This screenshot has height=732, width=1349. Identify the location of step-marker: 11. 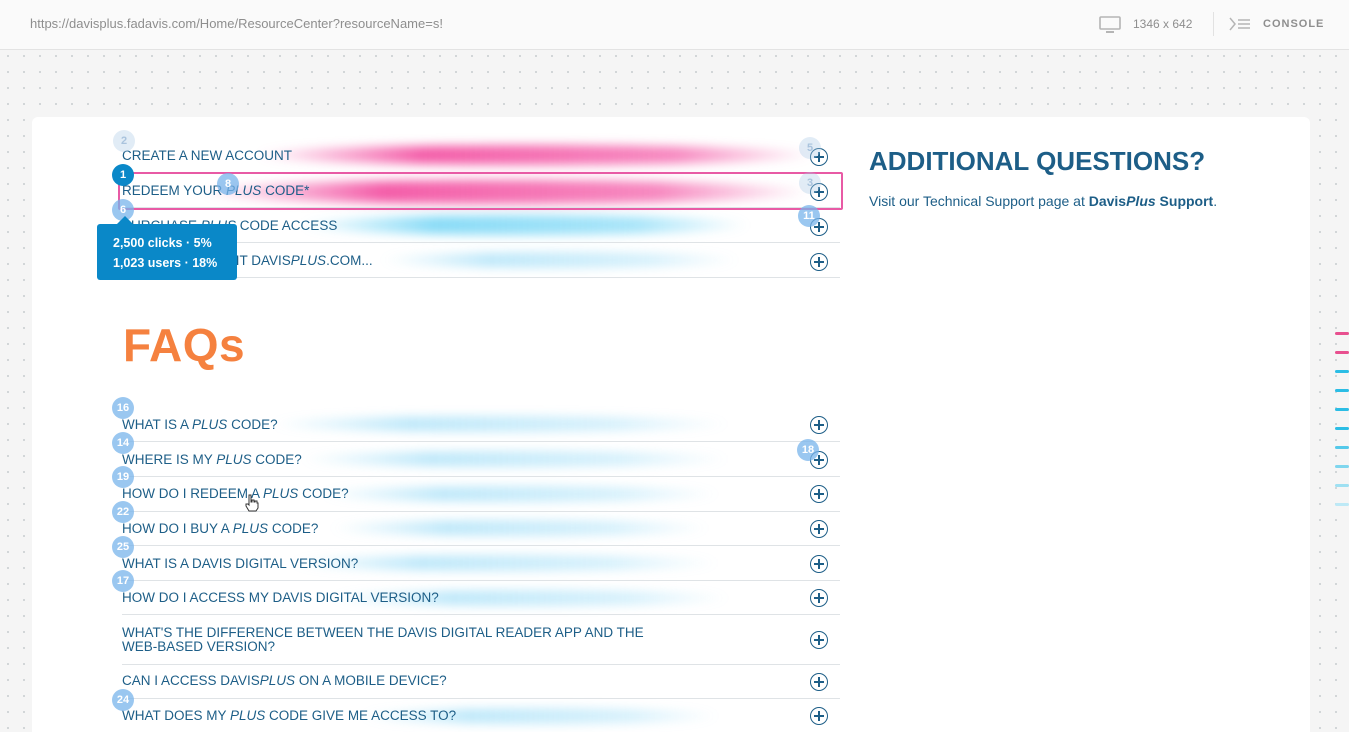
(809, 216).